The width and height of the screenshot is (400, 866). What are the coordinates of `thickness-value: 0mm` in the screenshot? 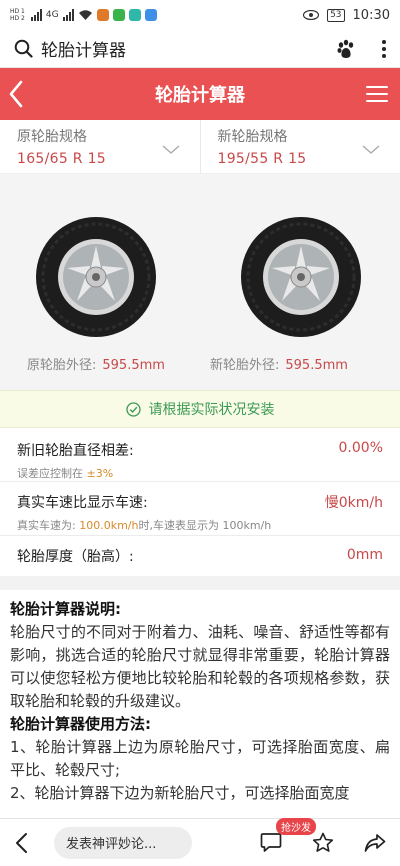 It's located at (364, 555).